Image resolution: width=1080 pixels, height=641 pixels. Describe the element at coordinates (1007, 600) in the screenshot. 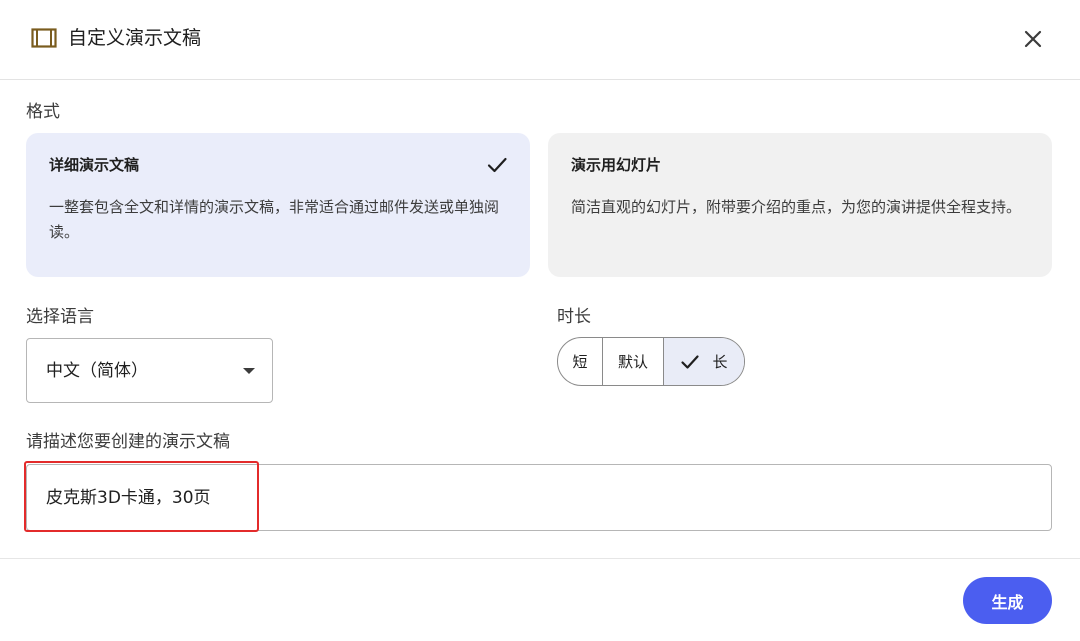

I see `generate-button: 生成` at that location.